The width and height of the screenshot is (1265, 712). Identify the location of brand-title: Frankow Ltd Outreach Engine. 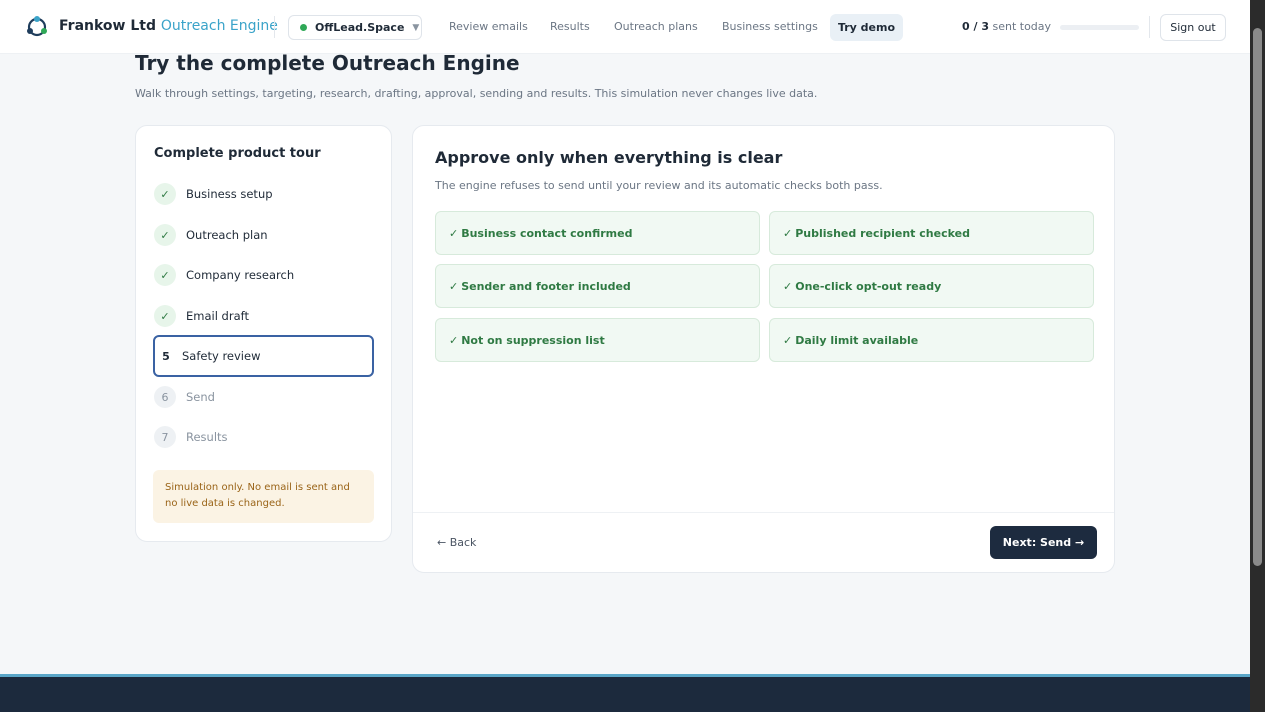
(168, 26).